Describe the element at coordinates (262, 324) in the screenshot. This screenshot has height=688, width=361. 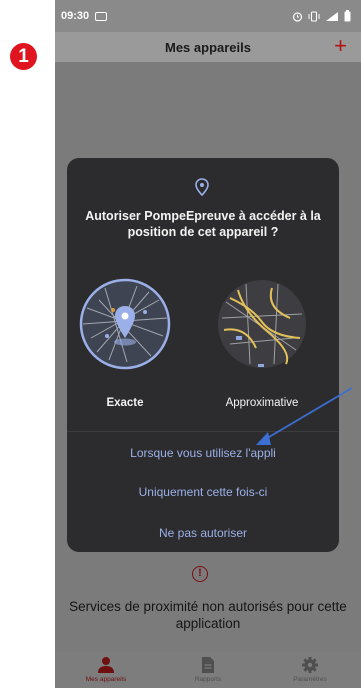
I see `approximate-location-option` at that location.